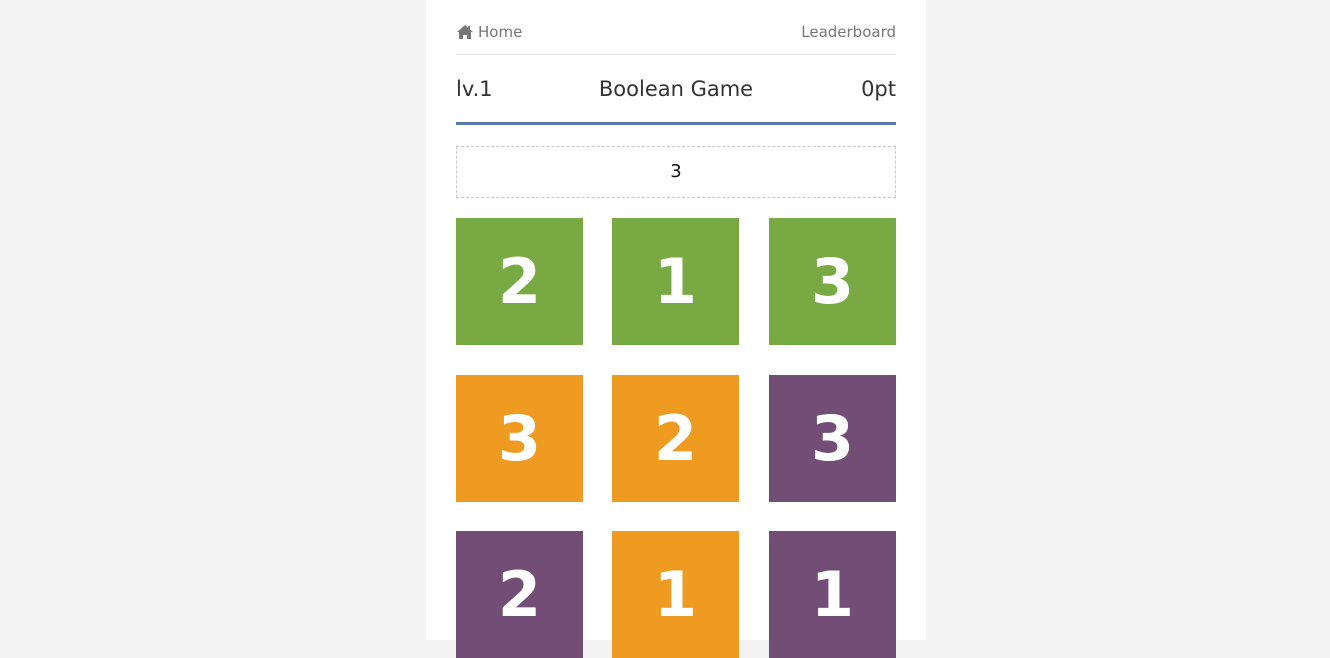 Image resolution: width=1330 pixels, height=658 pixels. What do you see at coordinates (878, 89) in the screenshot?
I see `score-indicator: 0pt` at bounding box center [878, 89].